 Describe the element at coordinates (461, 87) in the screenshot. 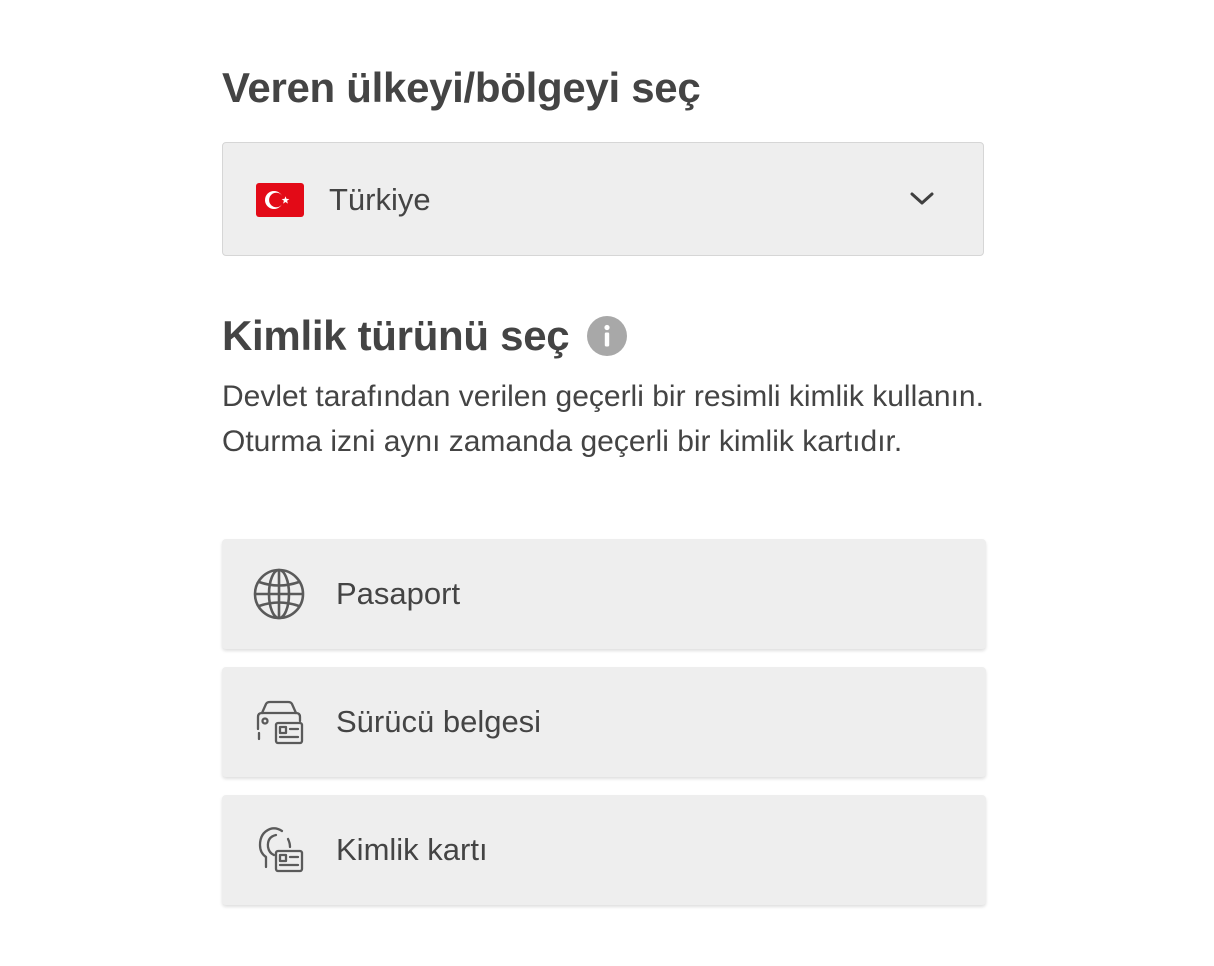

I see `country-section-title: Veren ülkeyi/bölgeyi seç` at that location.